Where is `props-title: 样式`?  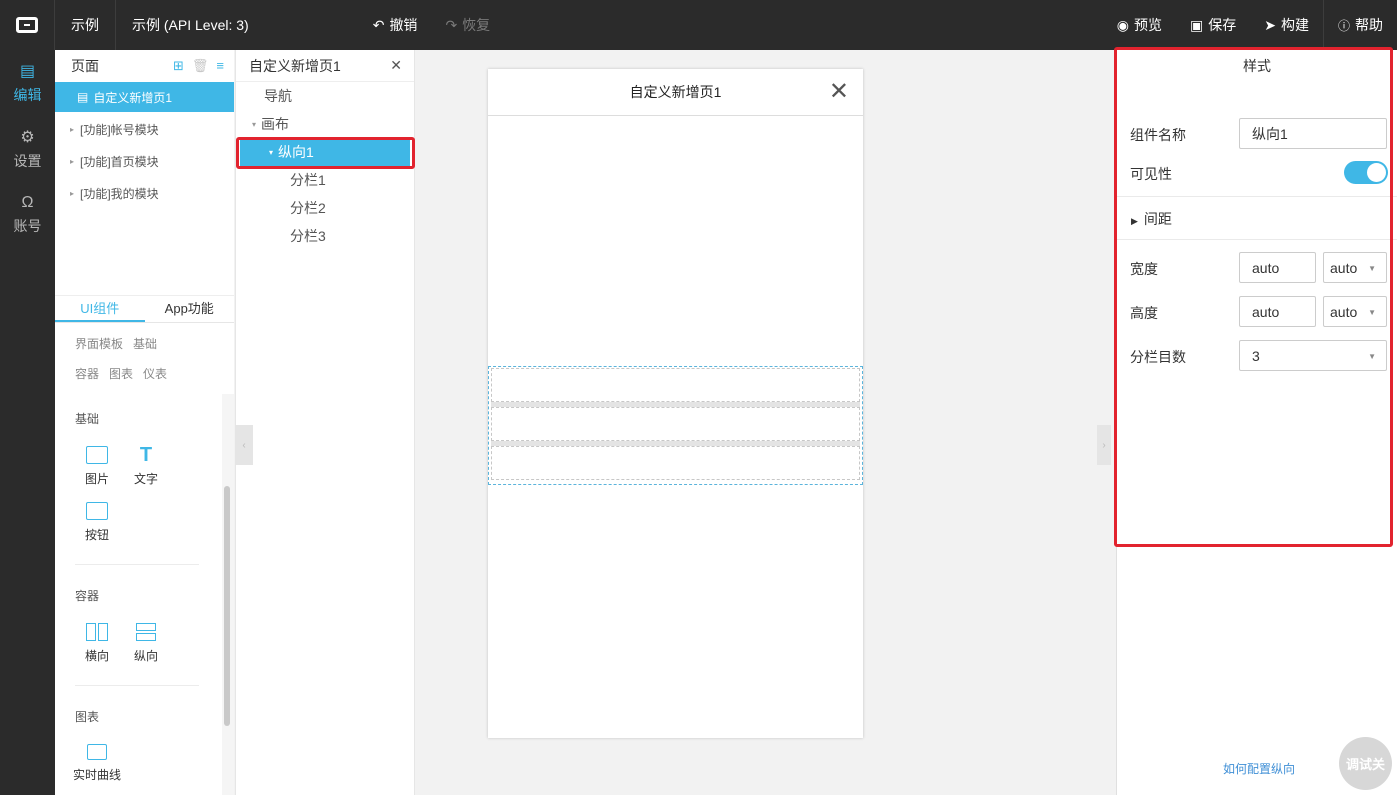
props-title: 样式 is located at coordinates (1257, 66).